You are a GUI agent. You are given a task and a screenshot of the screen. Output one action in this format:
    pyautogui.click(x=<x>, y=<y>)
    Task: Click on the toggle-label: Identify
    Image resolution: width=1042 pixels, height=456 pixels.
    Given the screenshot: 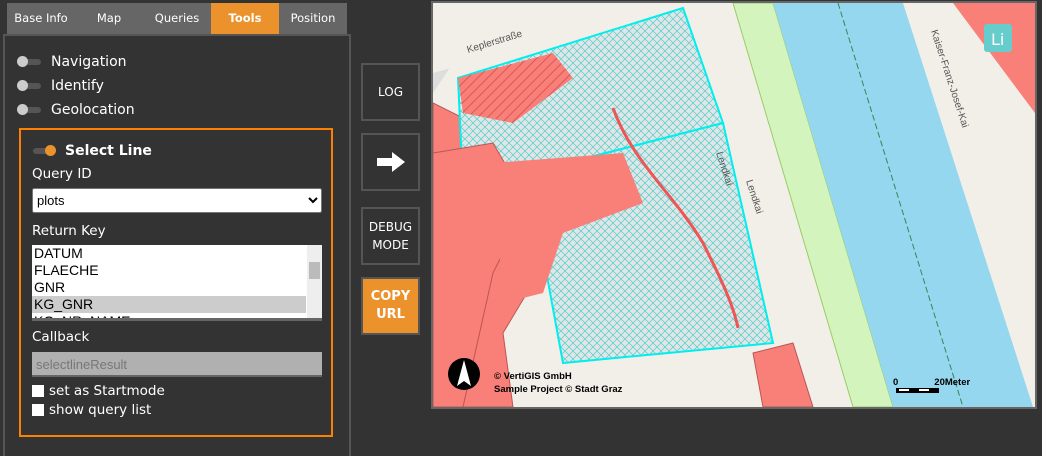 What is the action you would take?
    pyautogui.click(x=77, y=86)
    